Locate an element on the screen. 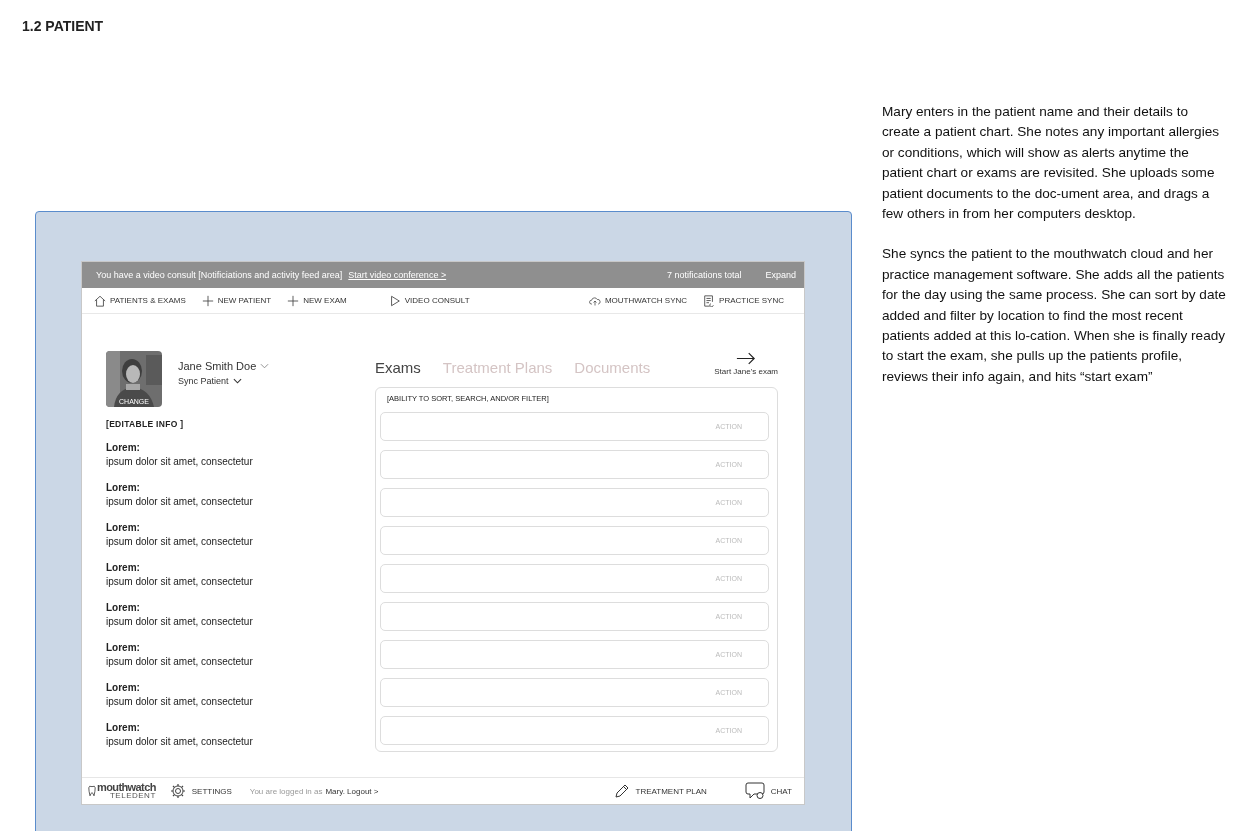  login-status: You are logged in as is located at coordinates (286, 791).